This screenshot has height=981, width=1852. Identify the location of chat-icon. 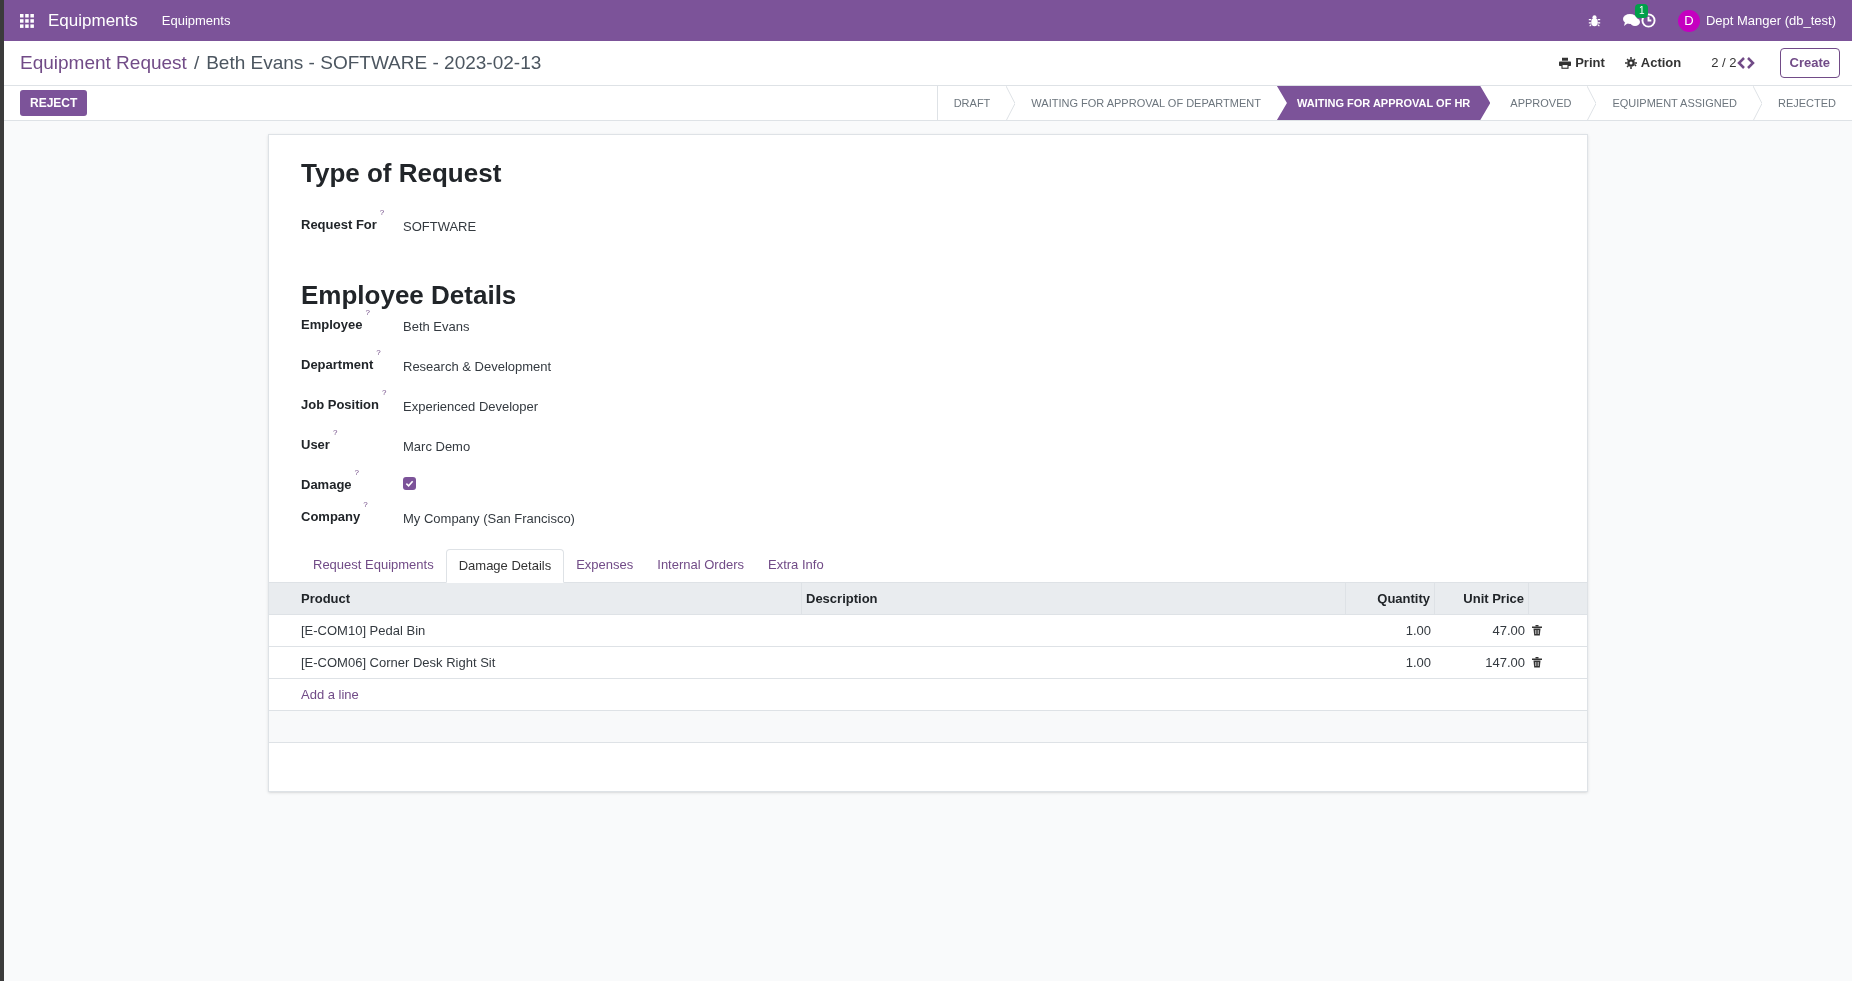
(1631, 20).